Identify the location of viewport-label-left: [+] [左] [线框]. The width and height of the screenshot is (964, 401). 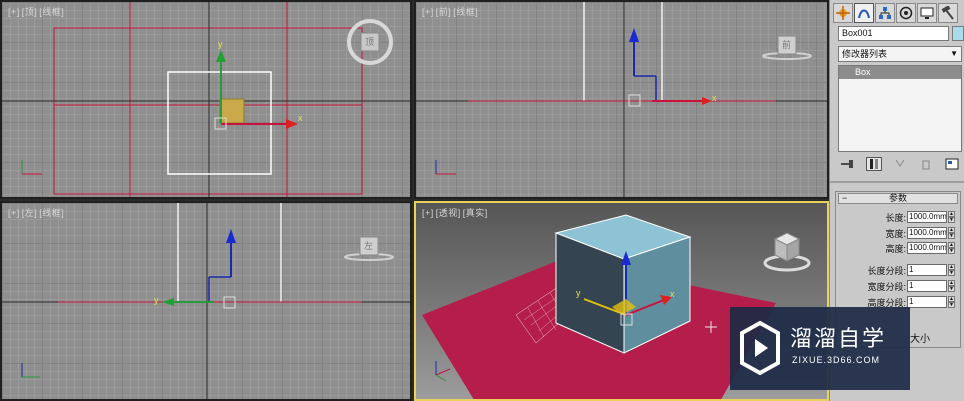
(37, 212).